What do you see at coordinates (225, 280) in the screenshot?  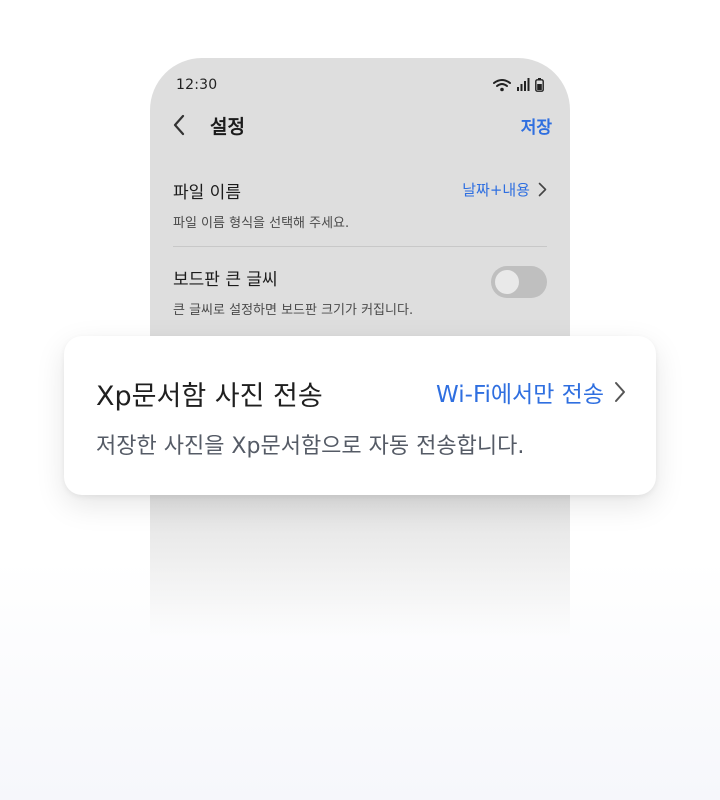 I see `setting-title: 보드판 큰 글씨` at bounding box center [225, 280].